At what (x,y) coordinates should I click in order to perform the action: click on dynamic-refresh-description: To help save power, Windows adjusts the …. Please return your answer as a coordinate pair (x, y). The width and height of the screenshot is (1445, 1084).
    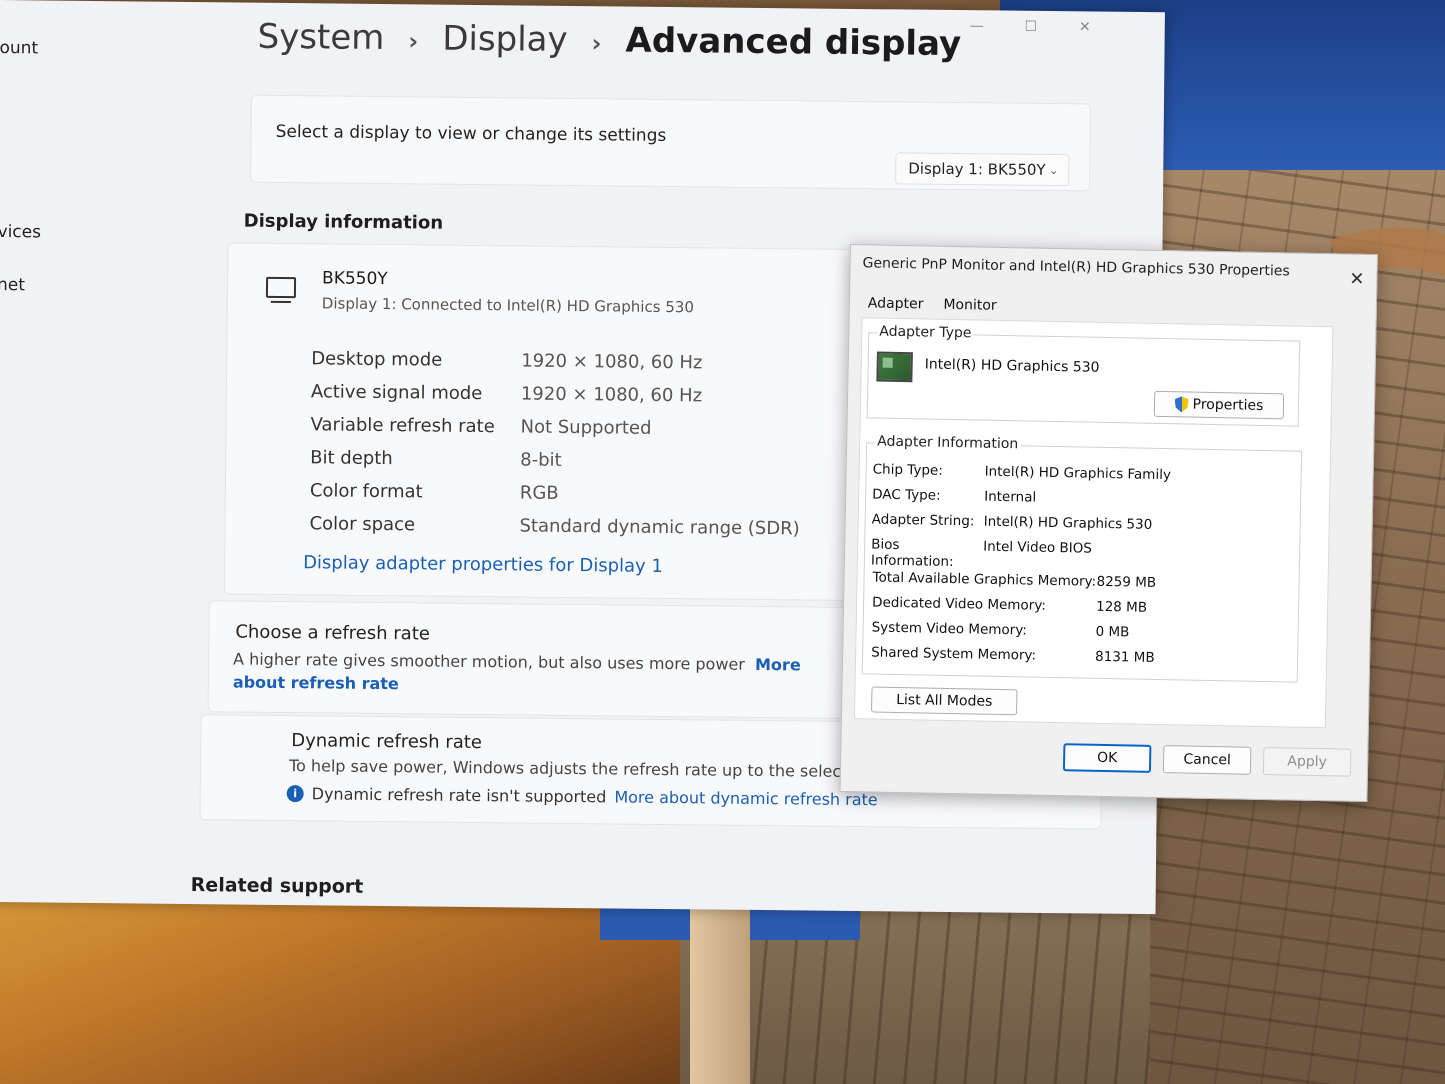
    Looking at the image, I should click on (584, 769).